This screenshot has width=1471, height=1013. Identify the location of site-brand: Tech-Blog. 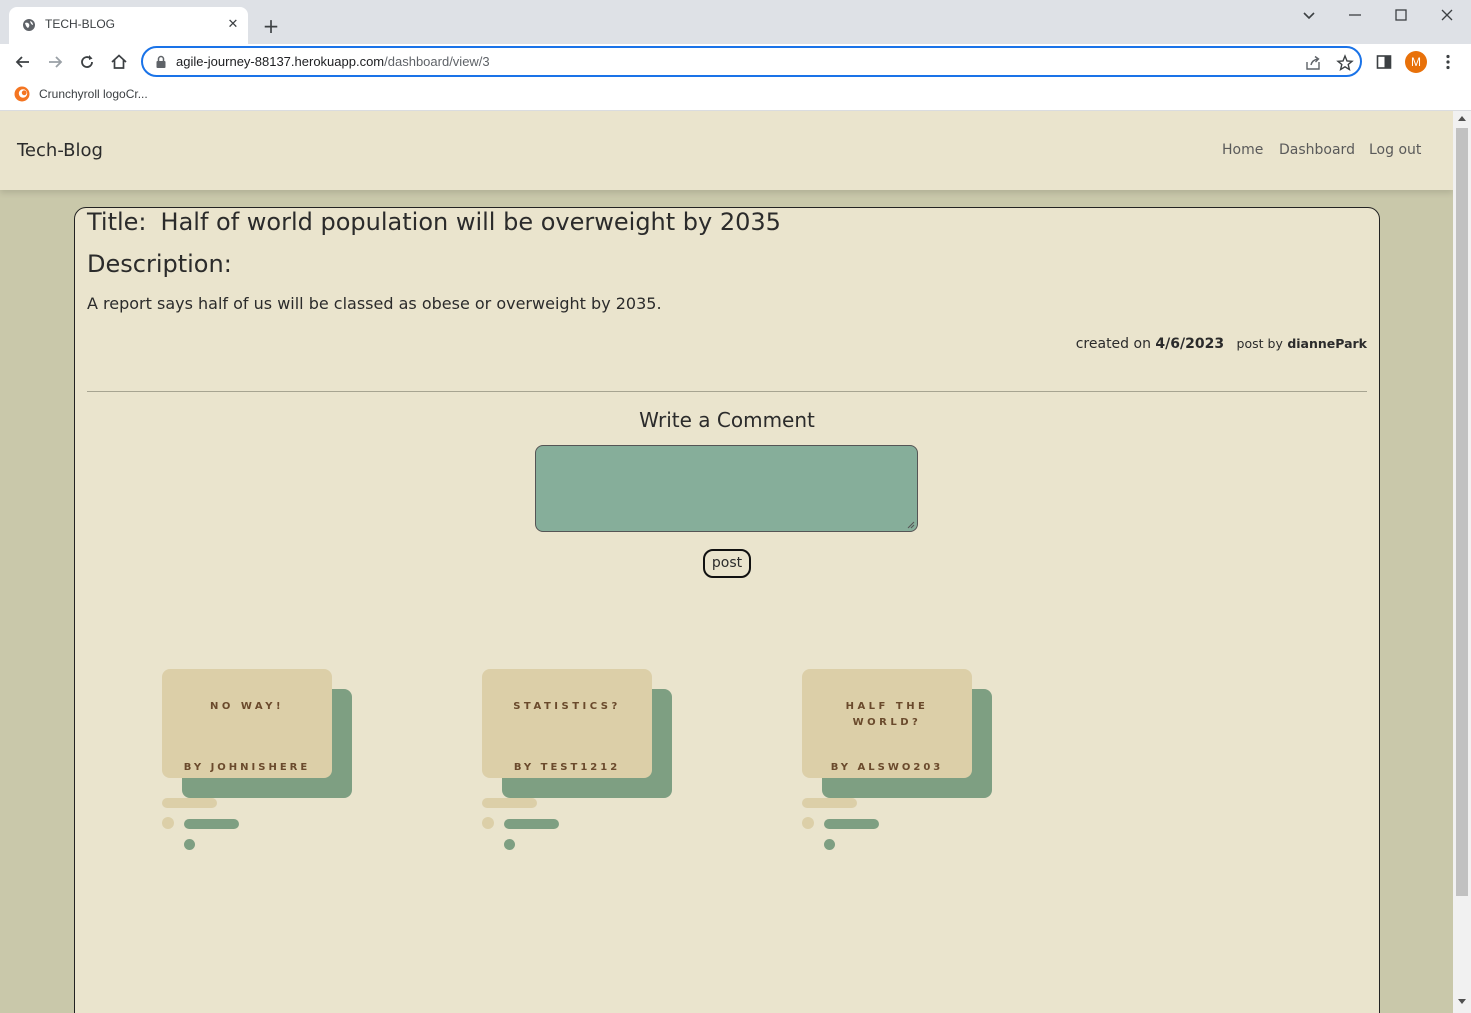
(60, 150).